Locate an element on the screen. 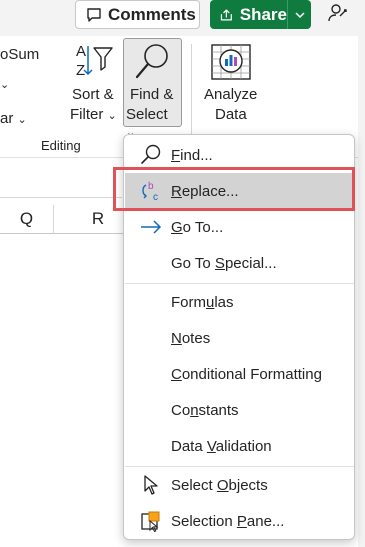  share-button: Share is located at coordinates (260, 14).